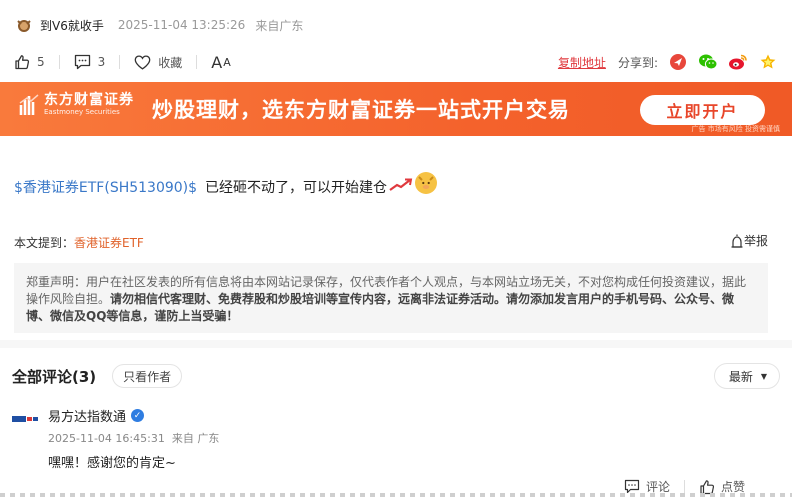  What do you see at coordinates (296, 188) in the screenshot?
I see `post-text: 已经砸不动了，可以开始建仓` at bounding box center [296, 188].